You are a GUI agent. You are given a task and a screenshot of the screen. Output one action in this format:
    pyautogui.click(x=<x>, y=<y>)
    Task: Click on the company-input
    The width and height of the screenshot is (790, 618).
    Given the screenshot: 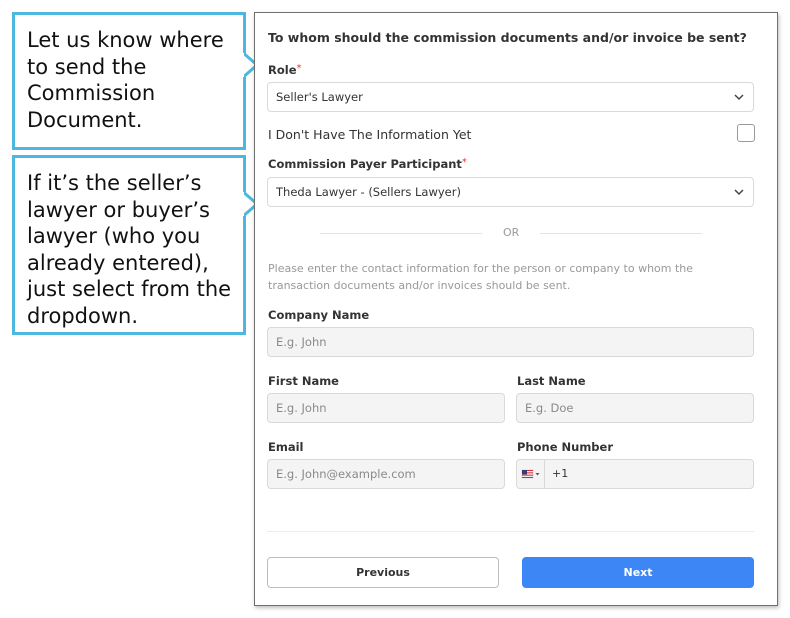 What is the action you would take?
    pyautogui.click(x=510, y=342)
    